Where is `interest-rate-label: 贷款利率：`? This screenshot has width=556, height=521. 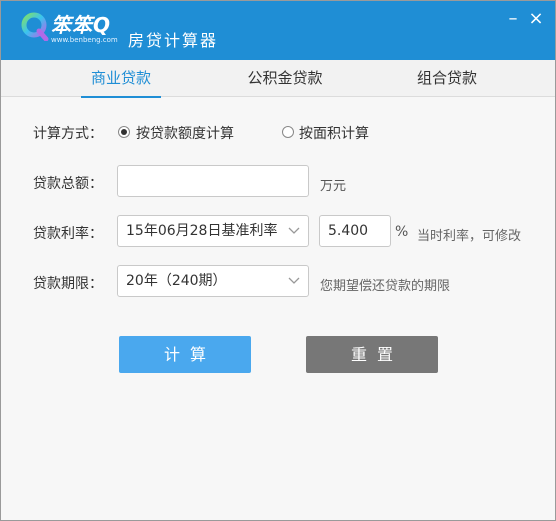
interest-rate-label: 贷款利率： is located at coordinates (68, 234).